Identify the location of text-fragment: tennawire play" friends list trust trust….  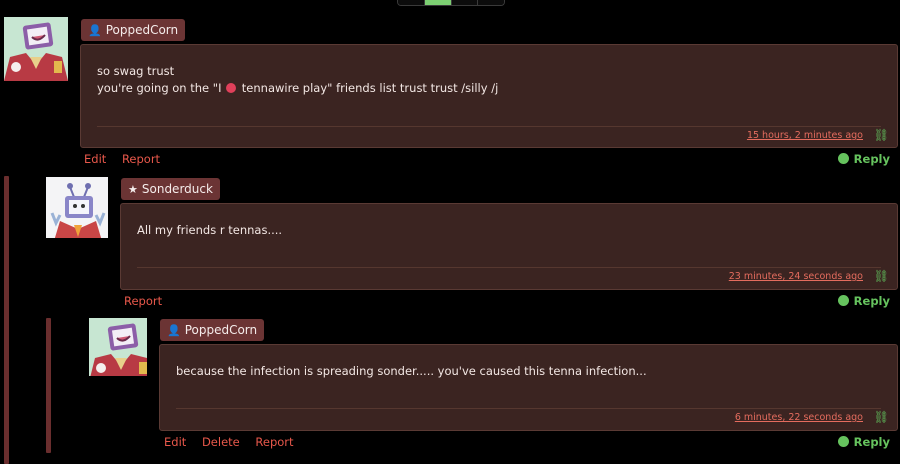
(370, 88).